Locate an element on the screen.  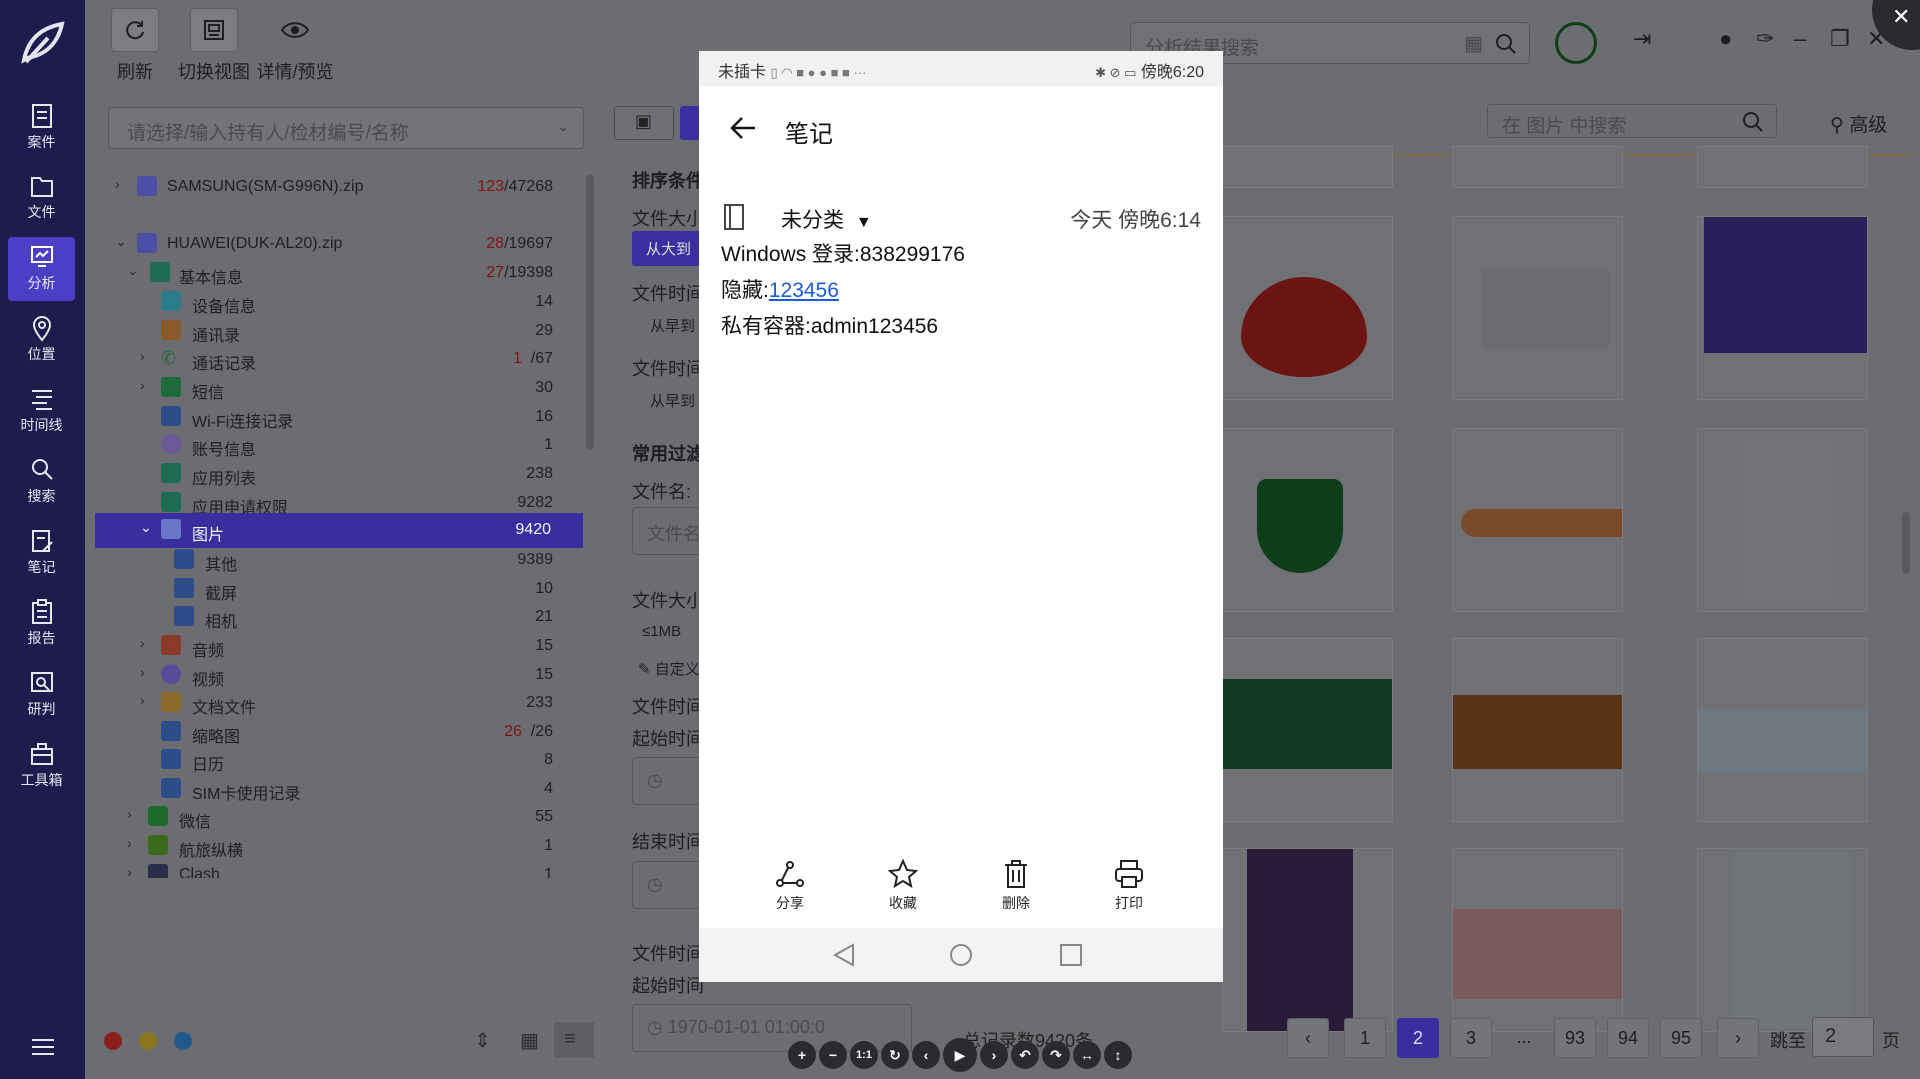
next-icon: › is located at coordinates (994, 1055).